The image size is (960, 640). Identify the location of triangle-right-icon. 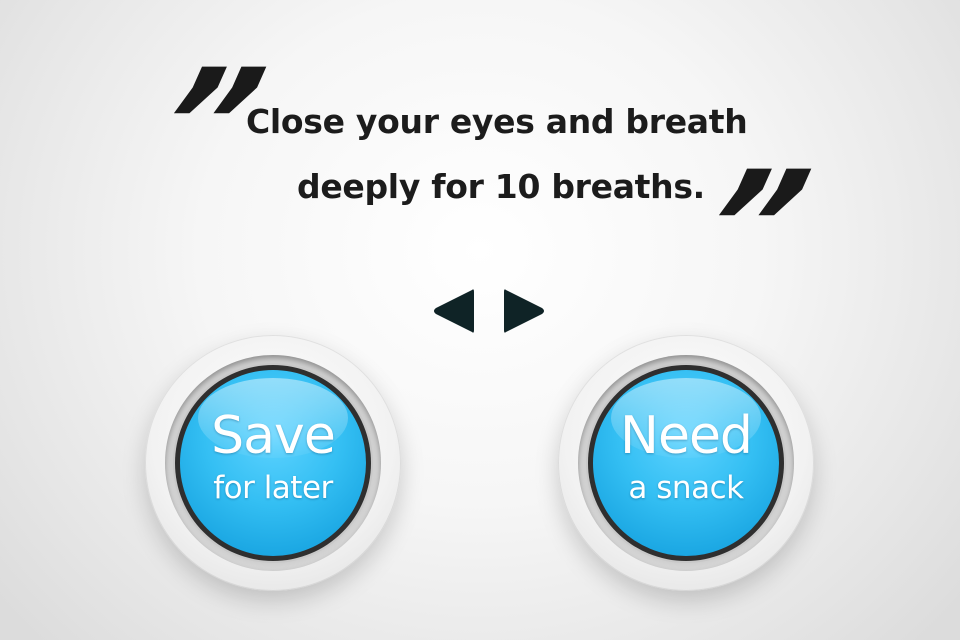
(524, 311).